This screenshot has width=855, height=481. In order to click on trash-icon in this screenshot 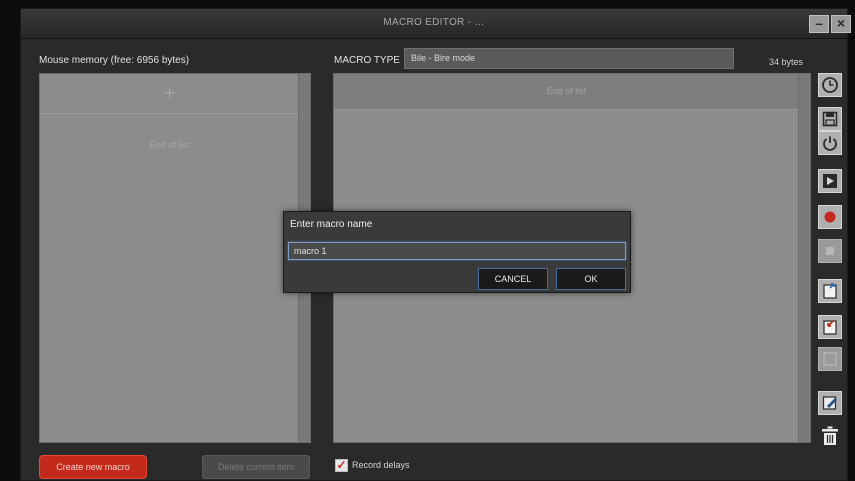, I will do `click(830, 435)`.